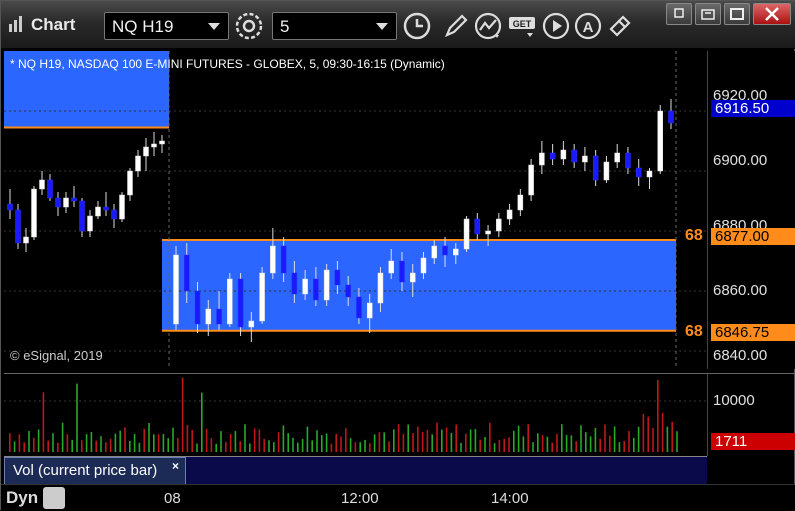  I want to click on symbol-dropdown: NQ H19, so click(166, 26).